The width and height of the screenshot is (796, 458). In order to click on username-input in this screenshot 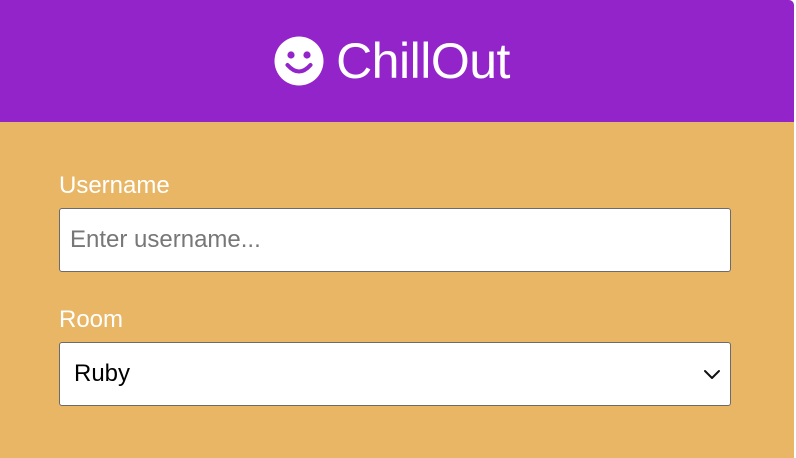, I will do `click(395, 240)`.